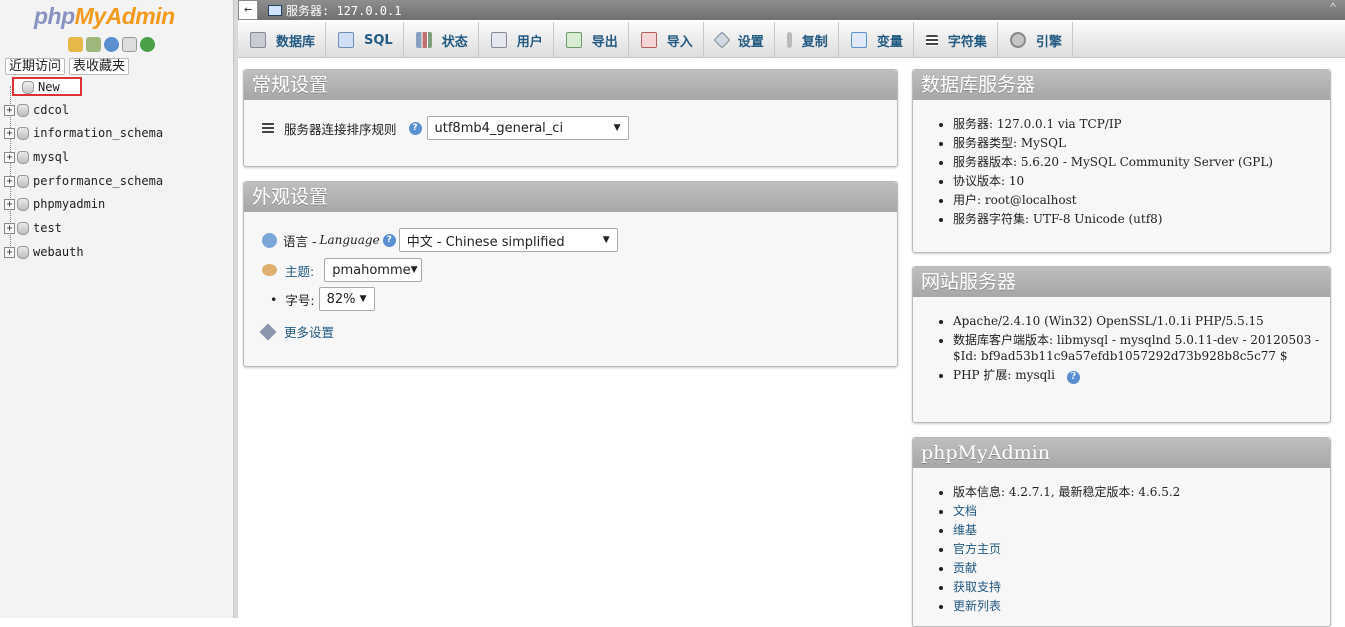 Image resolution: width=1345 pixels, height=627 pixels. What do you see at coordinates (33, 228) in the screenshot?
I see `db-item-test: + test` at bounding box center [33, 228].